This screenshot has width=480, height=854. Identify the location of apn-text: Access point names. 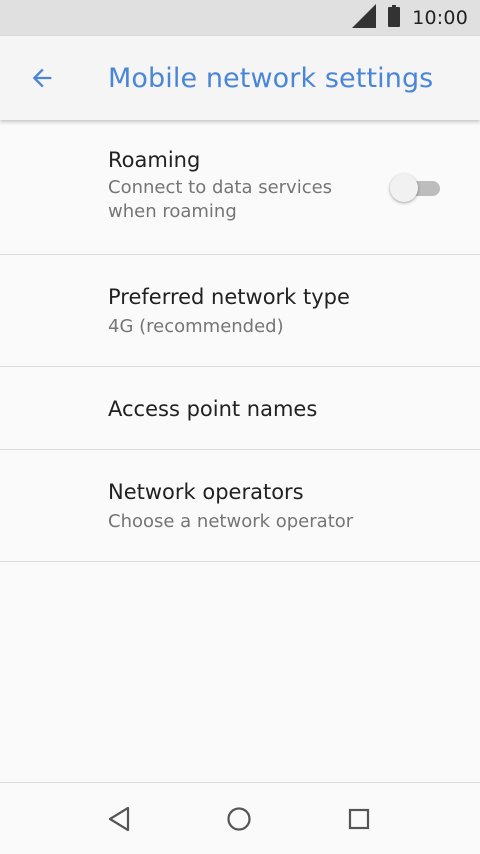
(212, 409).